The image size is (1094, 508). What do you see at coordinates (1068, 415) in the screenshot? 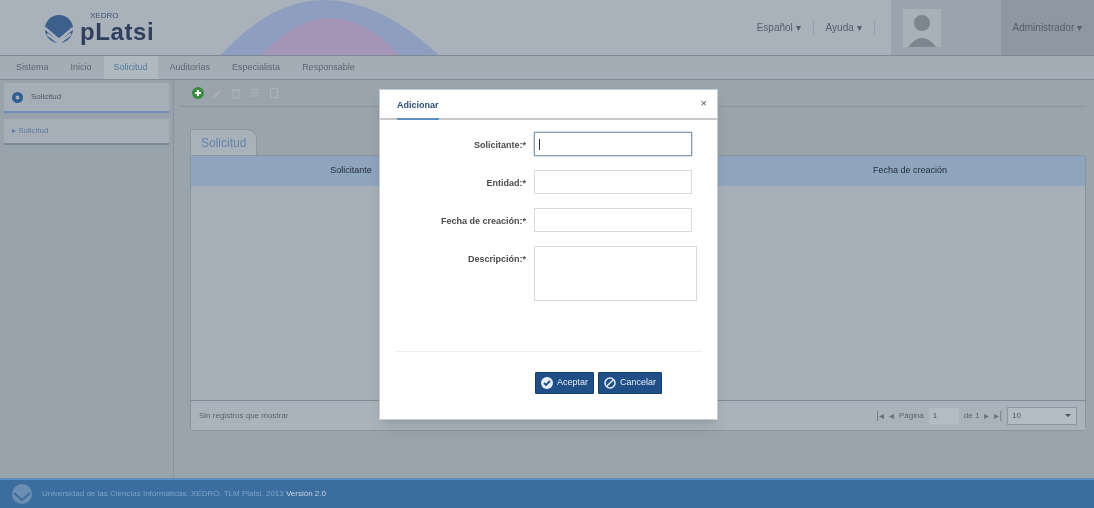
I see `caret-icon` at bounding box center [1068, 415].